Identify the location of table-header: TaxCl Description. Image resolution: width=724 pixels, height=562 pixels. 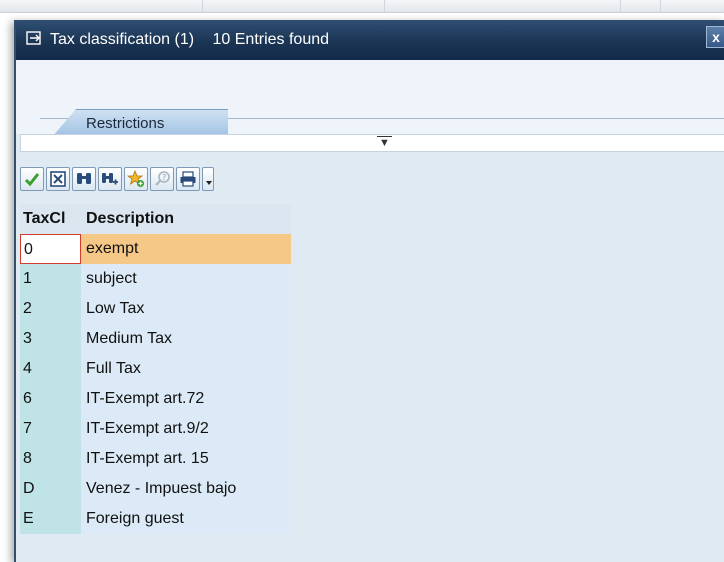
(155, 219).